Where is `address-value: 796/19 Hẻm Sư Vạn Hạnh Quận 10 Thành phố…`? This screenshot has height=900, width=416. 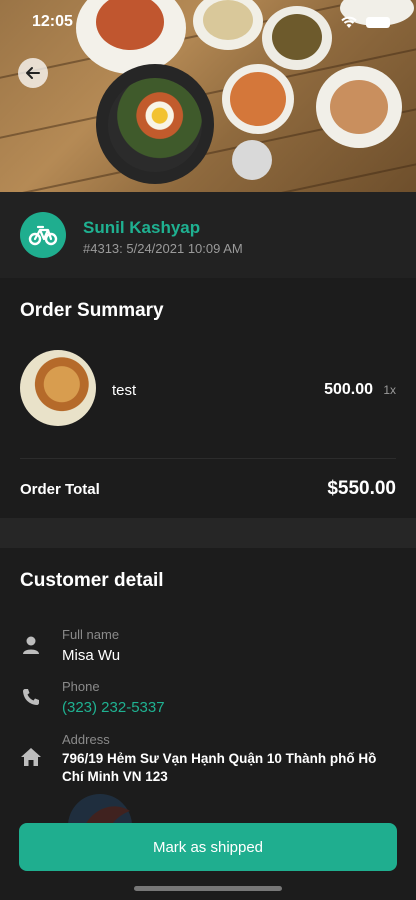 address-value: 796/19 Hẻm Sư Vạn Hạnh Quận 10 Thành phố… is located at coordinates (219, 767).